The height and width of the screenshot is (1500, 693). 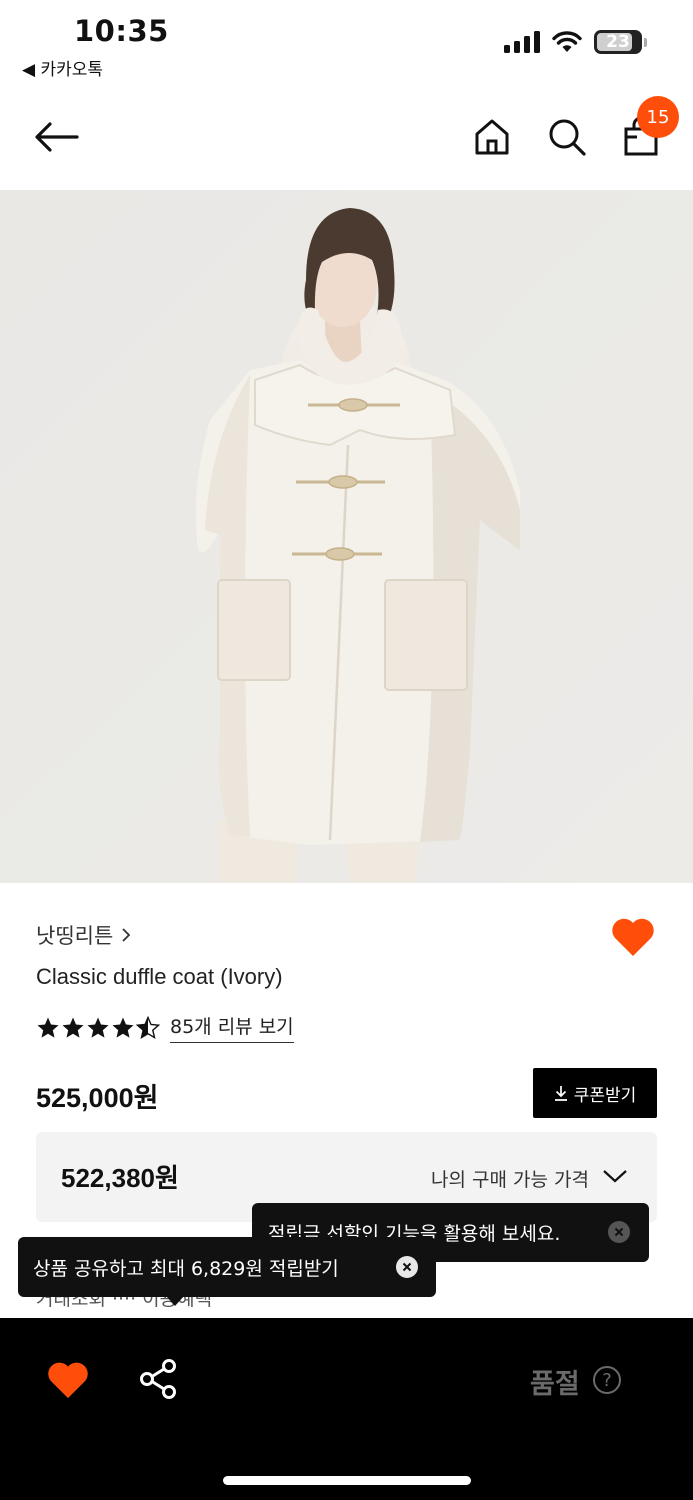 I want to click on tooltip-pointer, so click(x=175, y=1301).